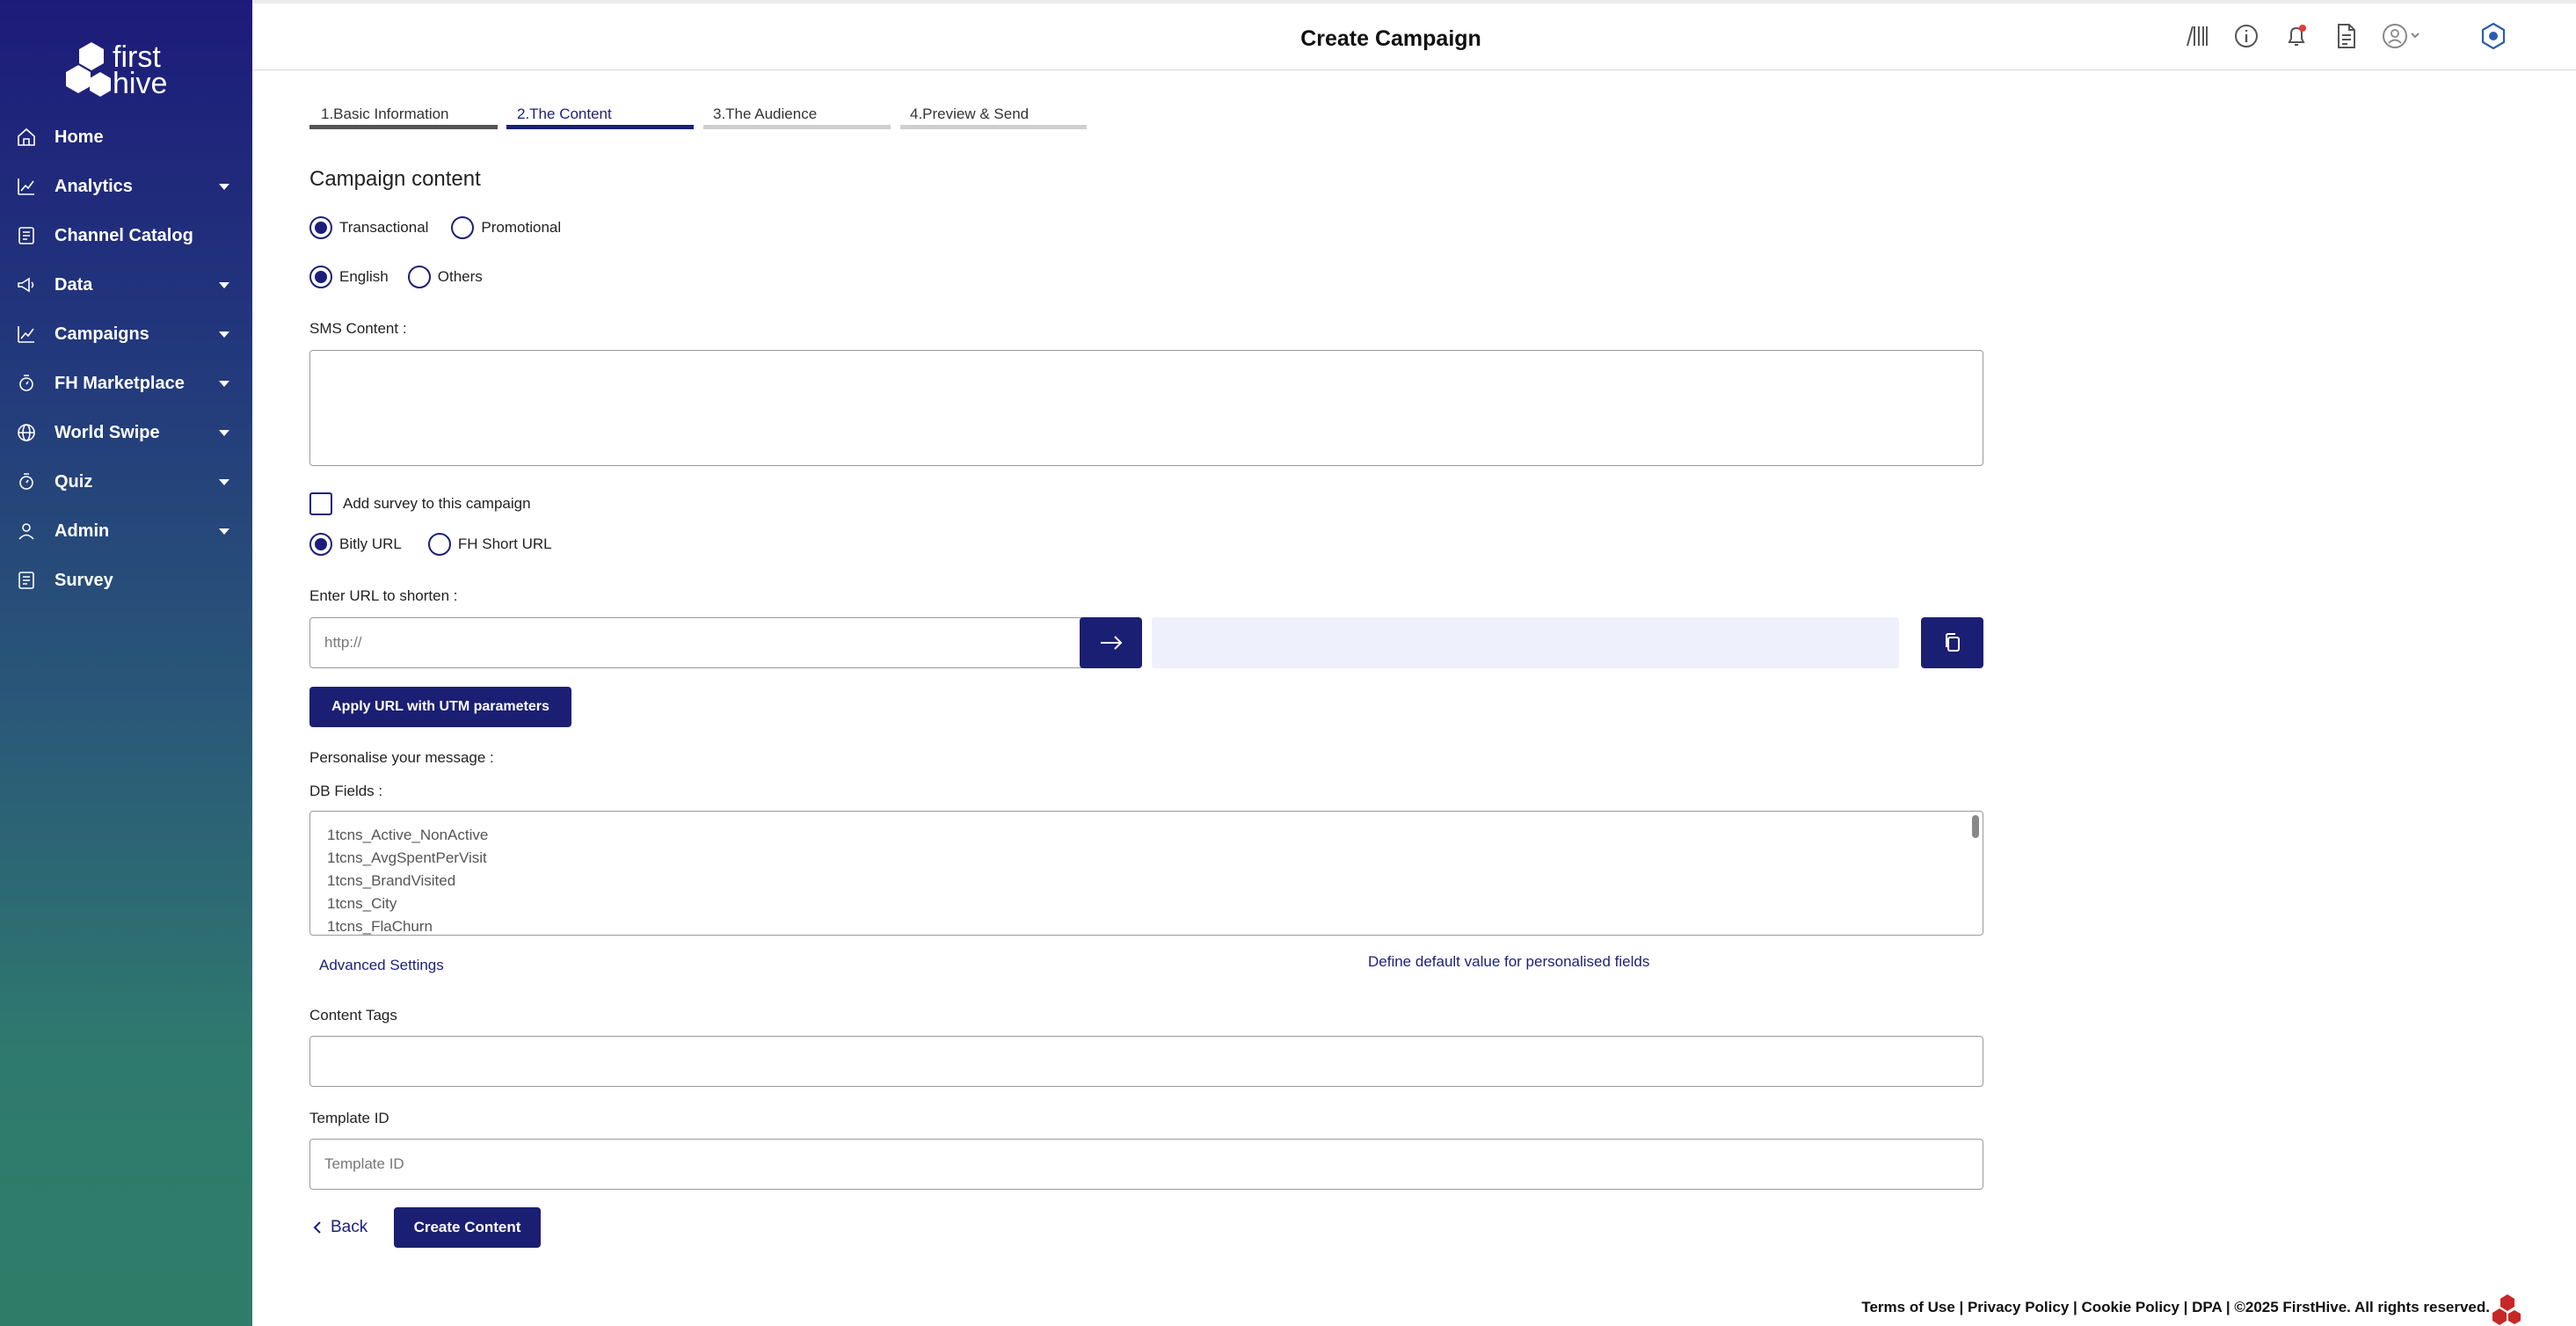 The image size is (2576, 1326). I want to click on copy-url-button, so click(1952, 642).